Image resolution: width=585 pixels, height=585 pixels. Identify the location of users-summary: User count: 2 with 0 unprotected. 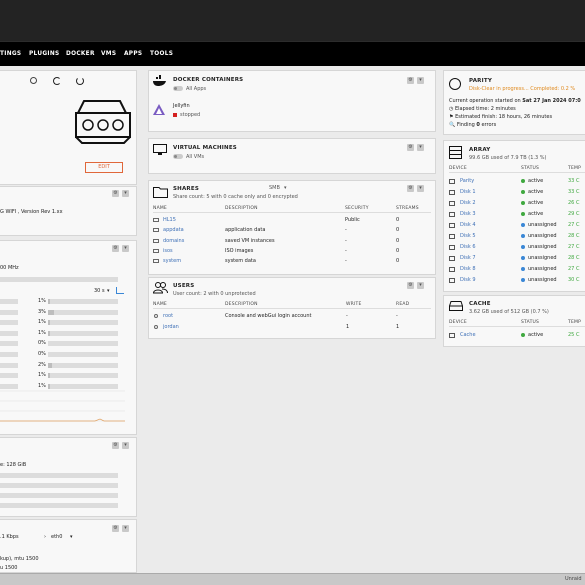
(214, 294).